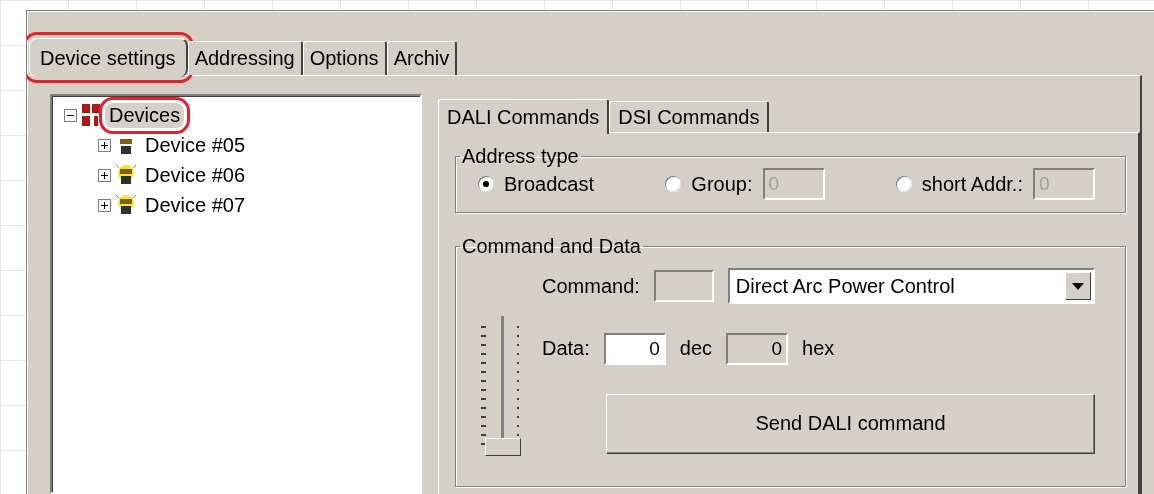 This screenshot has width=1154, height=494. I want to click on group-title: Address type, so click(520, 156).